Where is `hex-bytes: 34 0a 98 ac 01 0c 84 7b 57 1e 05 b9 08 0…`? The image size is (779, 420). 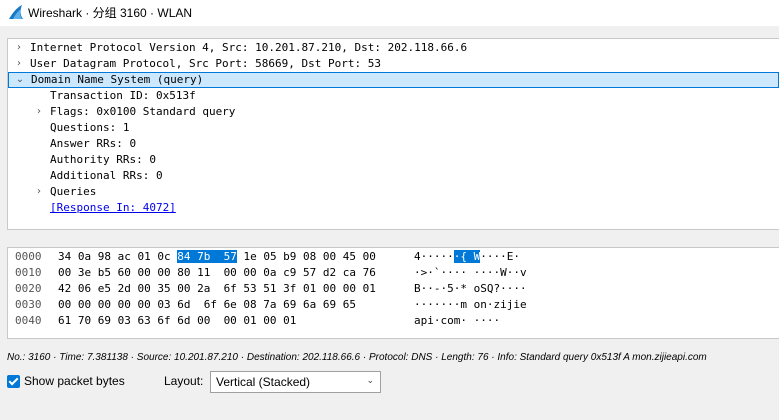 hex-bytes: 34 0a 98 ac 01 0c 84 7b 57 1e 05 b9 08 0… is located at coordinates (217, 257).